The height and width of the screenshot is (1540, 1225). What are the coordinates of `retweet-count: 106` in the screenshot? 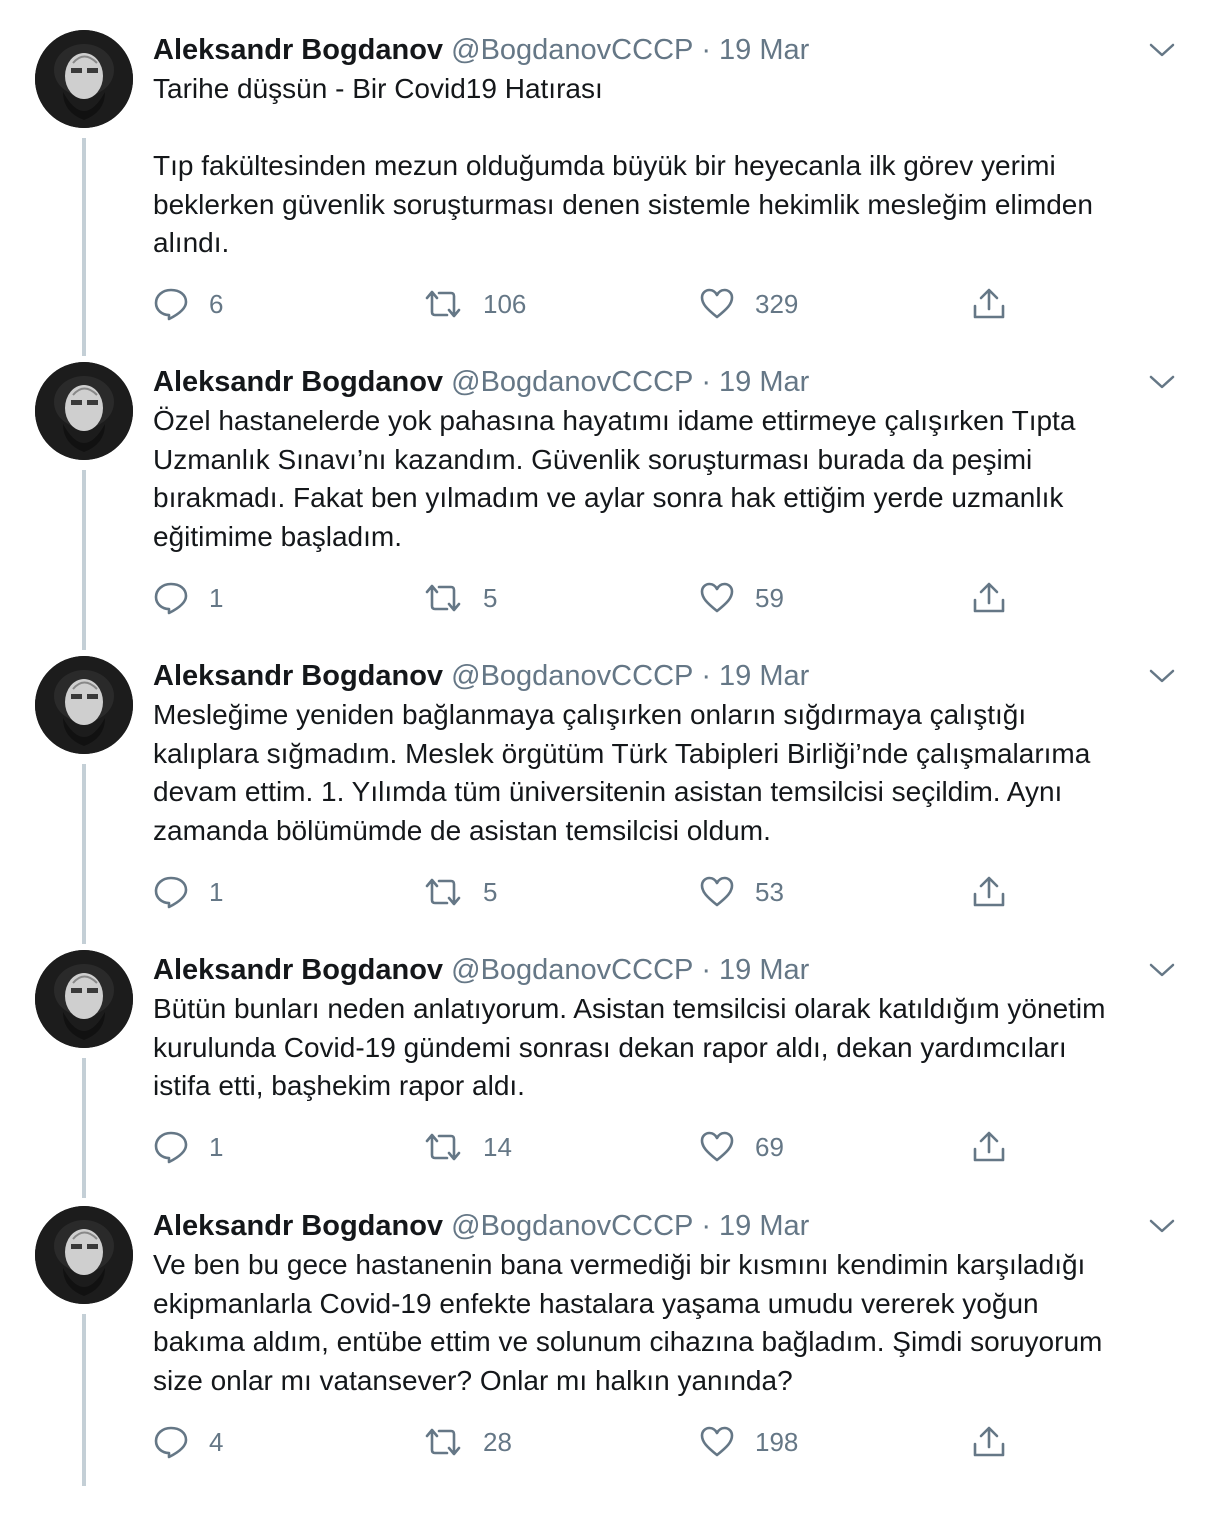 It's located at (505, 303).